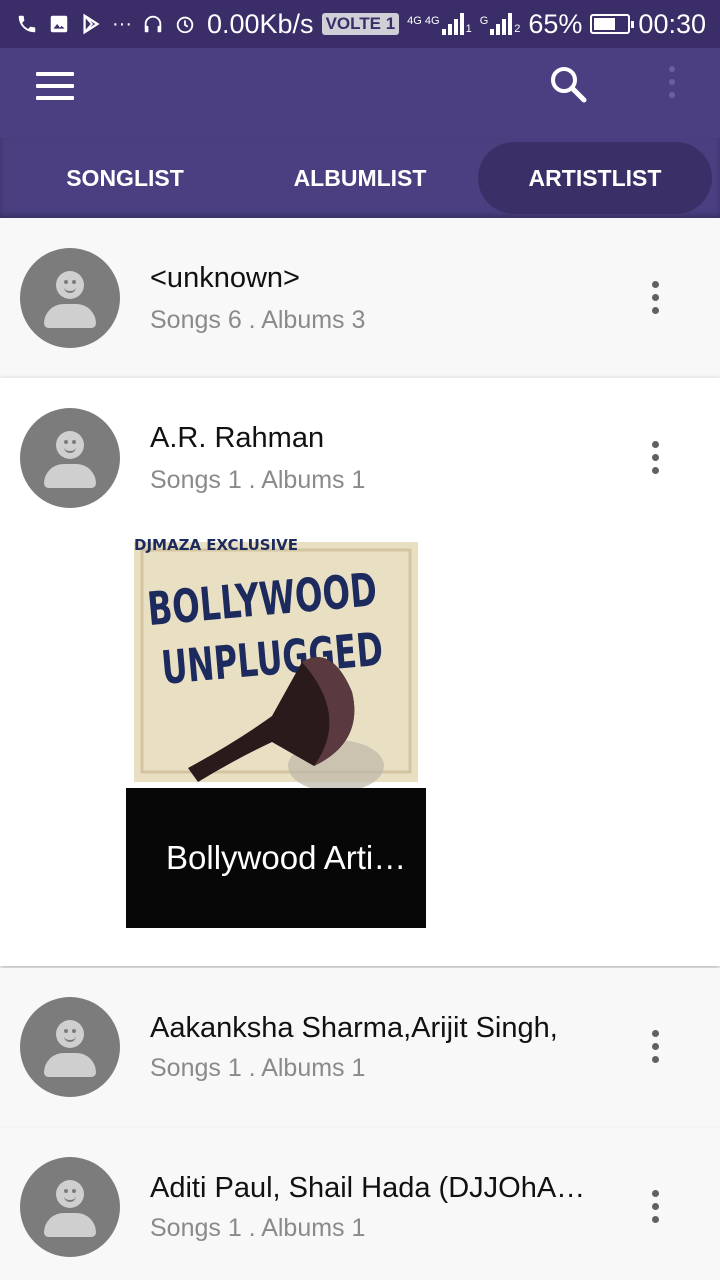 The image size is (720, 1280). I want to click on artist-meta: Songs 6 . Albums 3, so click(258, 320).